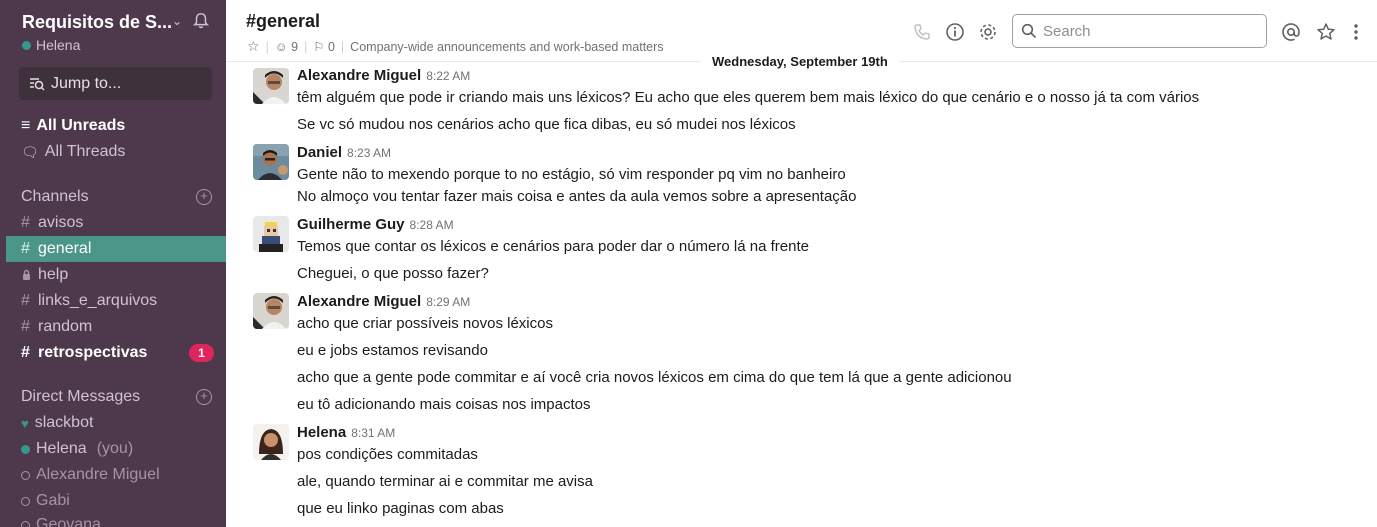 Image resolution: width=1377 pixels, height=527 pixels. What do you see at coordinates (800, 61) in the screenshot?
I see `date-divider: Wednesday, September 19th` at bounding box center [800, 61].